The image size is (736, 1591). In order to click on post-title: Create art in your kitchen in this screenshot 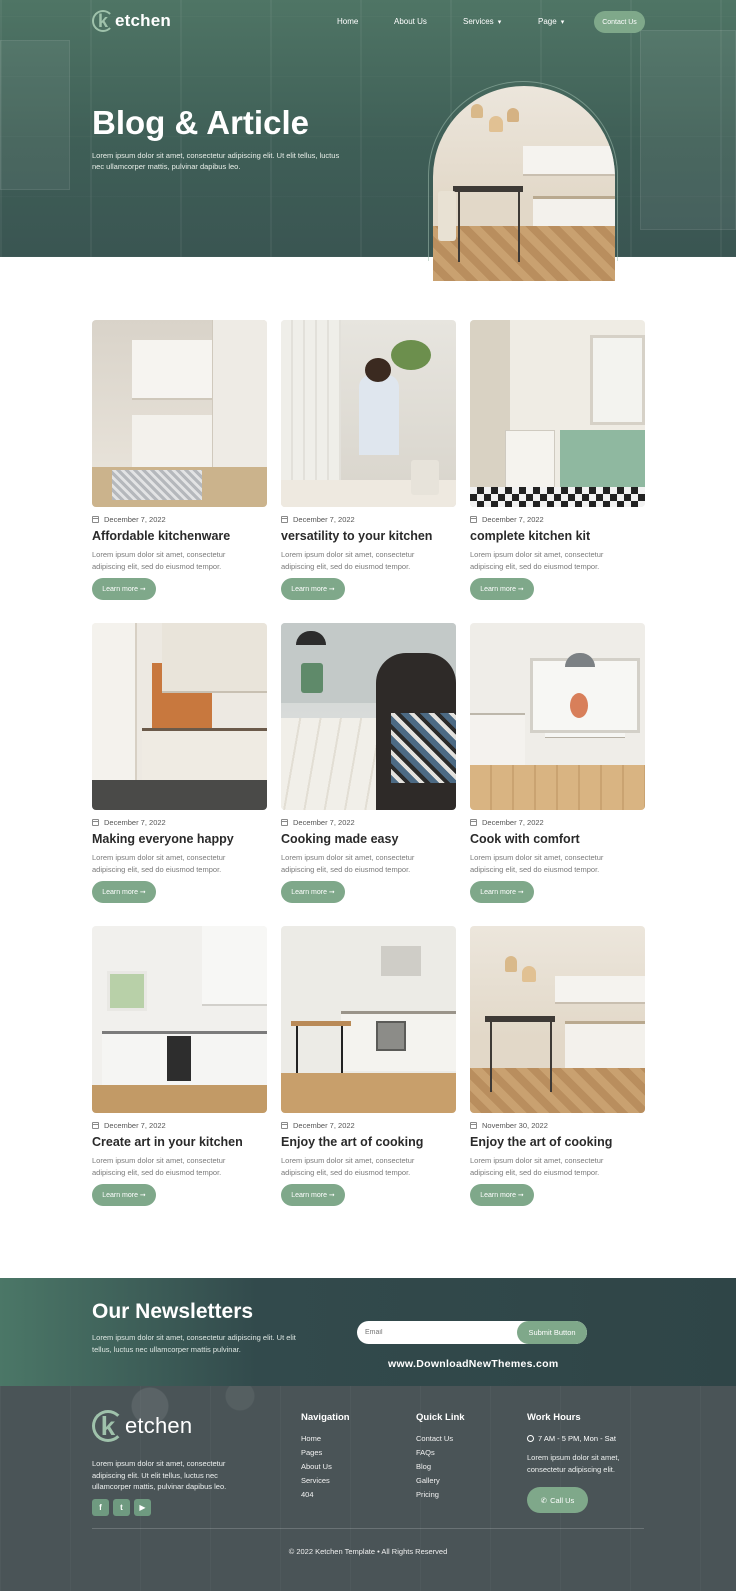, I will do `click(179, 1142)`.